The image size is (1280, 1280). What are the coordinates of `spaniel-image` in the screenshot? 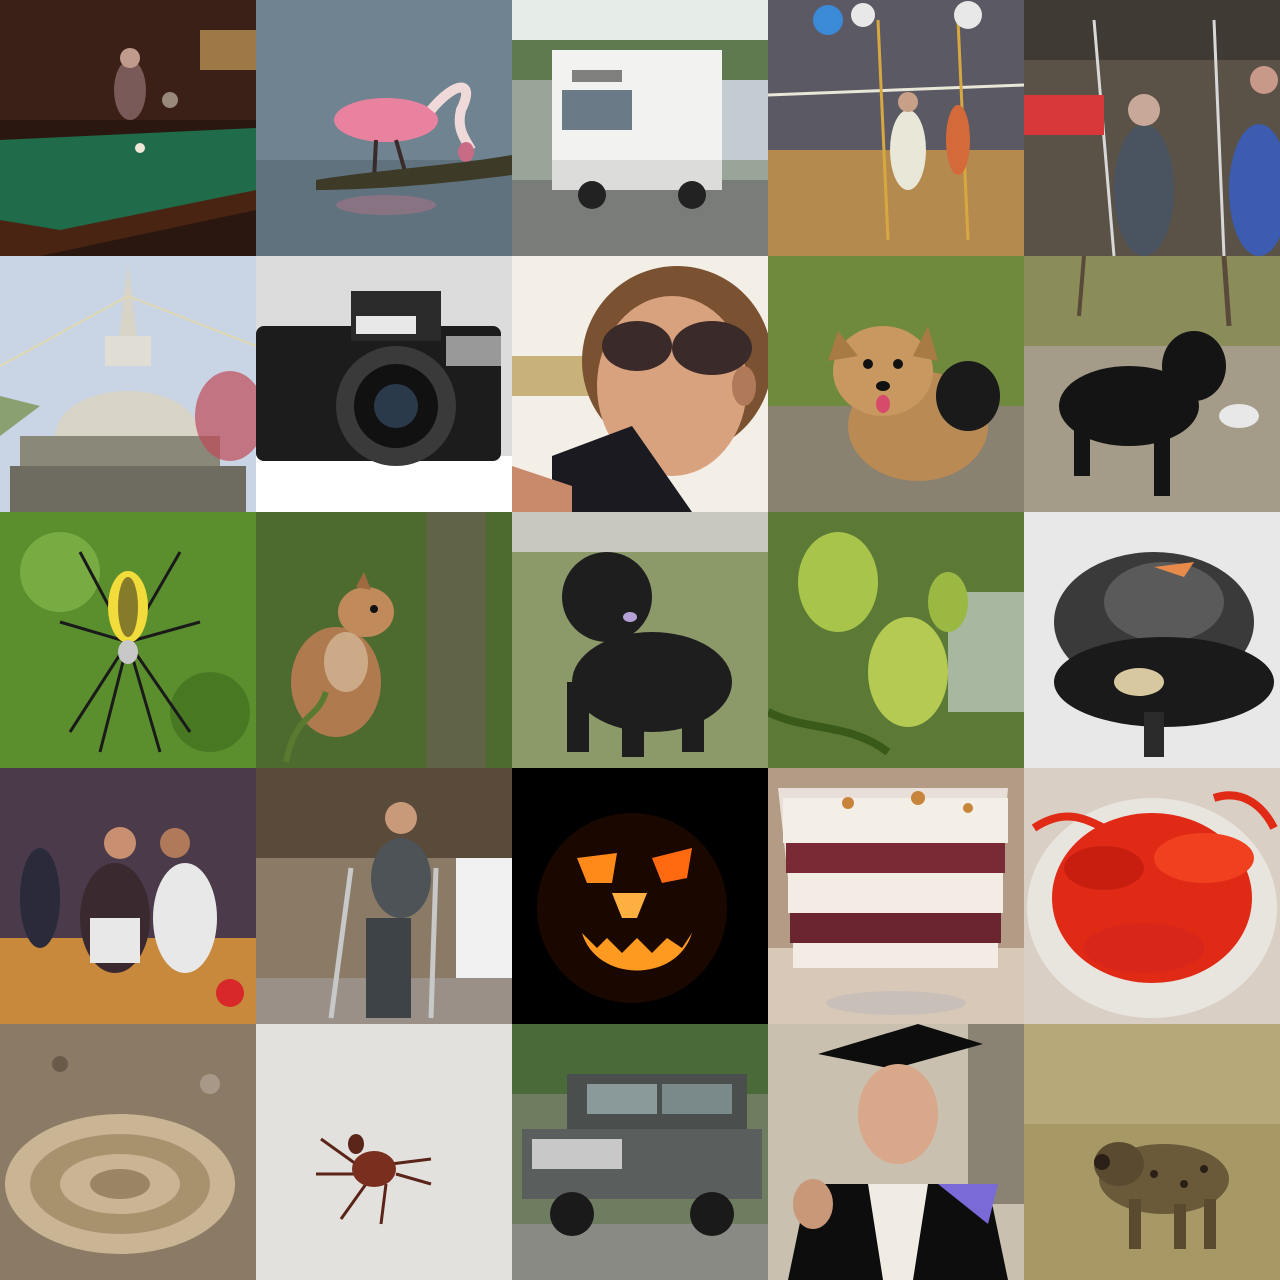 It's located at (1152, 384).